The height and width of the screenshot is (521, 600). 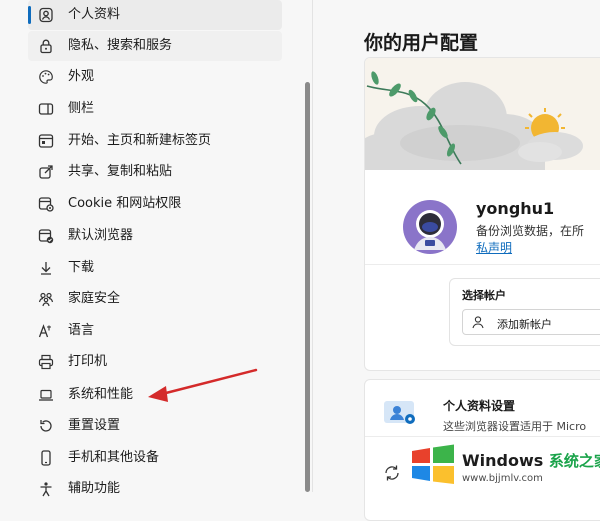 I want to click on profile-settings-title: 个人资料设置, so click(x=479, y=406).